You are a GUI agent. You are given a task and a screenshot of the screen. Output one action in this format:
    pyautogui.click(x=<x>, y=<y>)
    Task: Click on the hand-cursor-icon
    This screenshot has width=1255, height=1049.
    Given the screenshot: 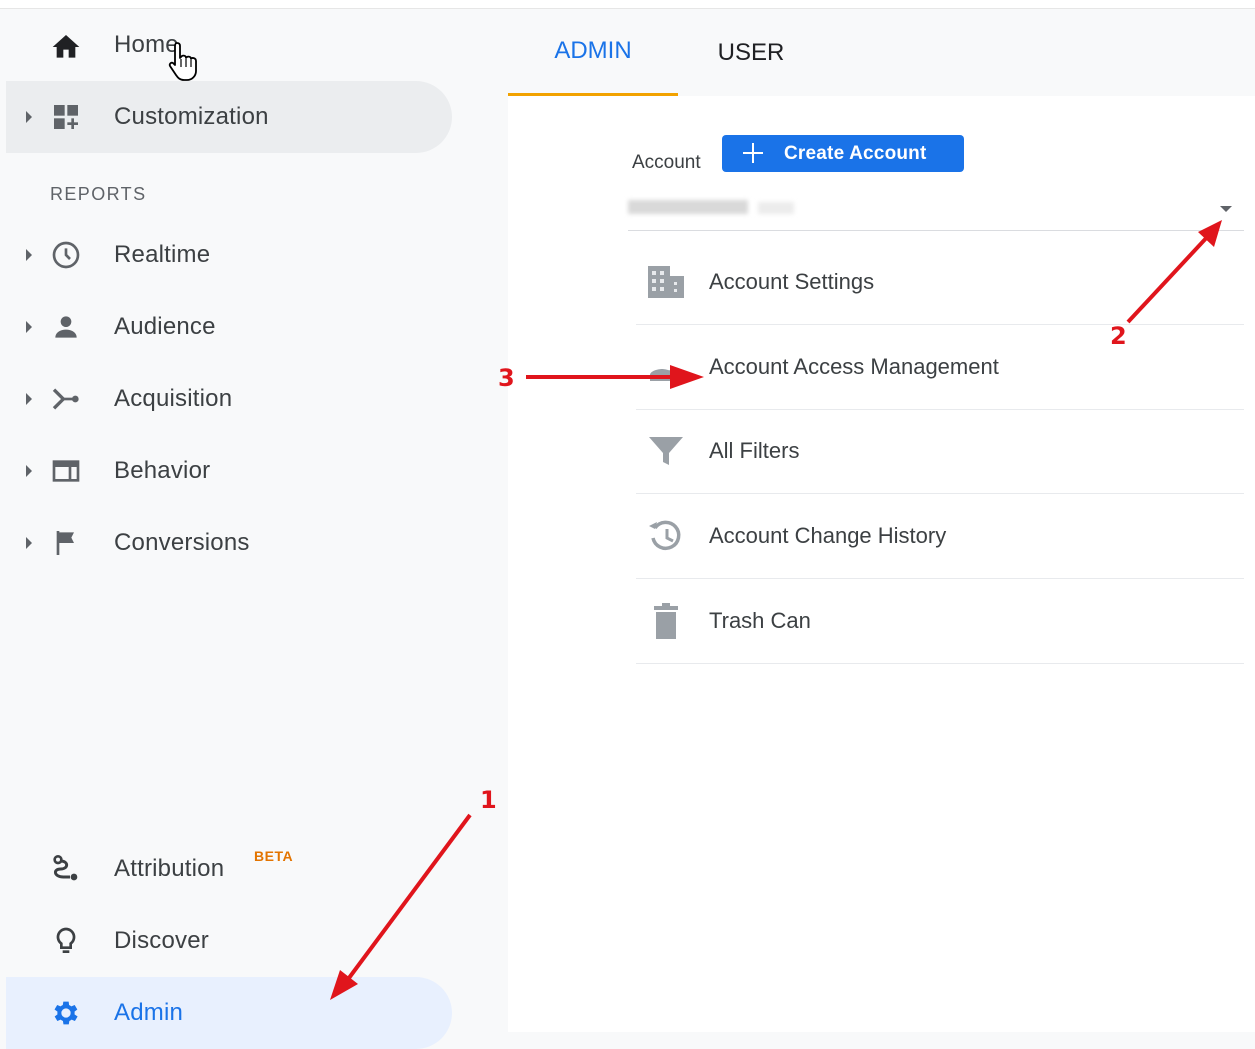 What is the action you would take?
    pyautogui.click(x=182, y=61)
    